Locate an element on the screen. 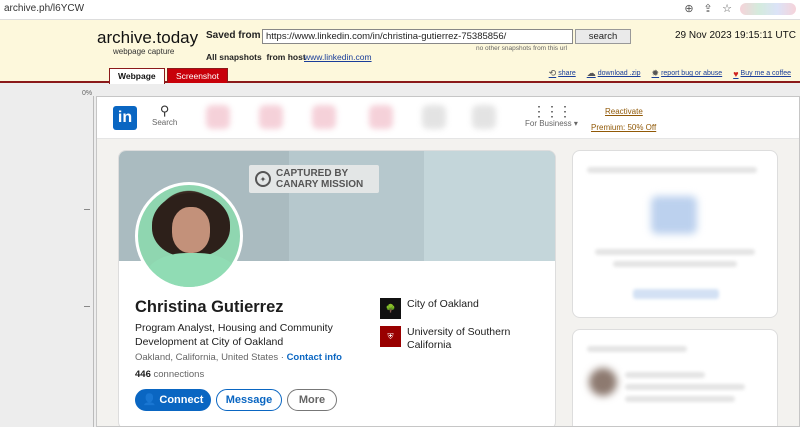 The image size is (800, 427). add-person-icon: 👤 is located at coordinates (149, 400).